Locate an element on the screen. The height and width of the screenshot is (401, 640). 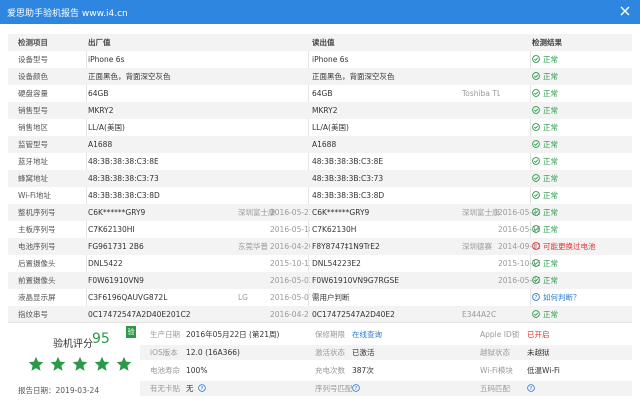
score-box: 验机评分 95 验 报告日期：2019-03-24 is located at coordinates (73, 362).